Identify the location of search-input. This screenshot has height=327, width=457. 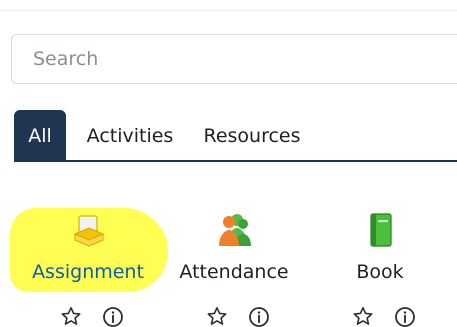
(234, 59).